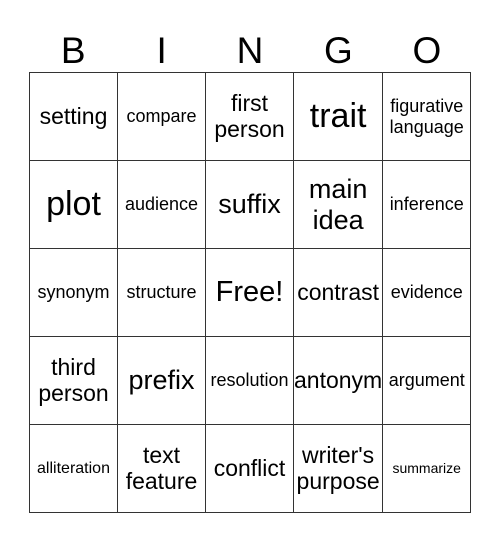 The width and height of the screenshot is (500, 544). What do you see at coordinates (73, 50) in the screenshot?
I see `header-letter-b: B` at bounding box center [73, 50].